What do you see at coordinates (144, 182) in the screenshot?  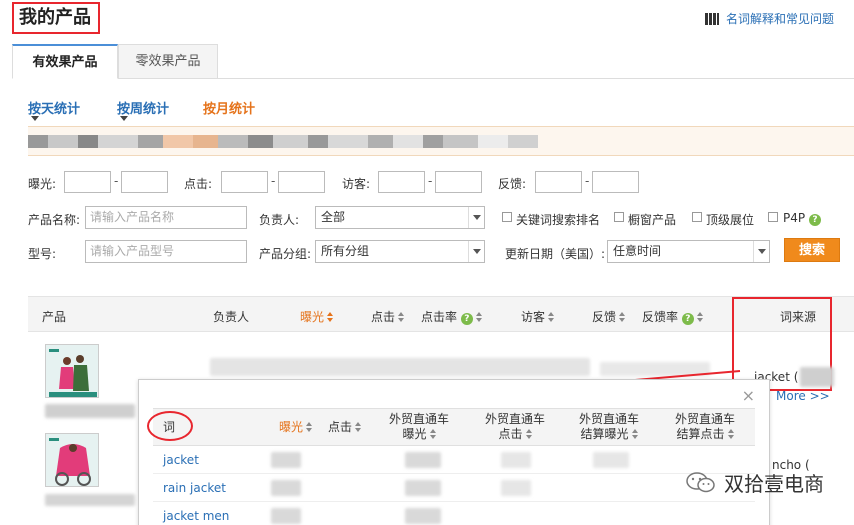 I see `exposure-max-input` at bounding box center [144, 182].